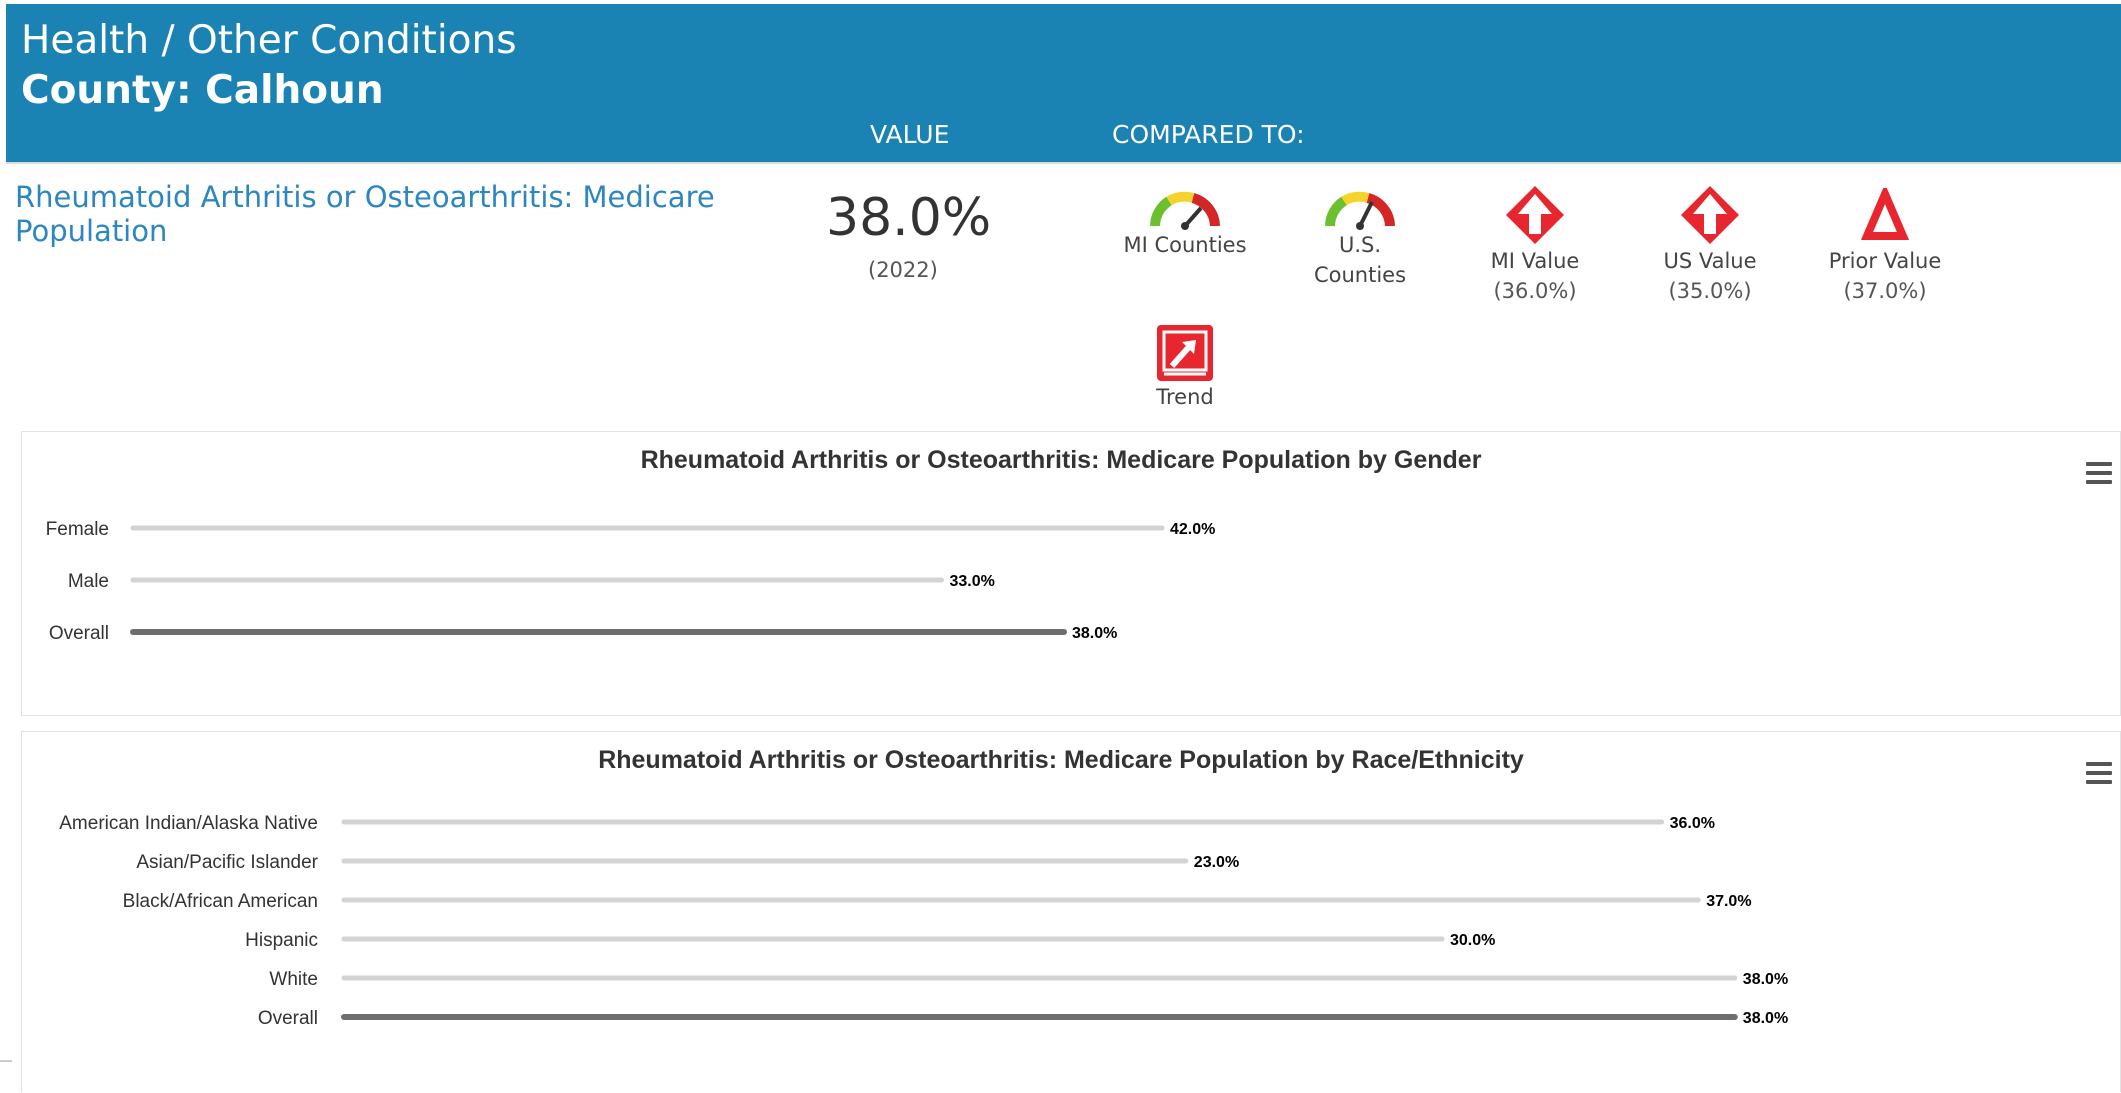  Describe the element at coordinates (6, 1061) in the screenshot. I see `page-edge-divider` at that location.